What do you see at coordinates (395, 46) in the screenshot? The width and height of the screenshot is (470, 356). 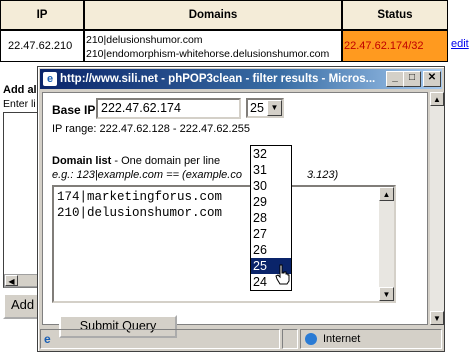 I see `row-status: 22.47.62.174/32` at bounding box center [395, 46].